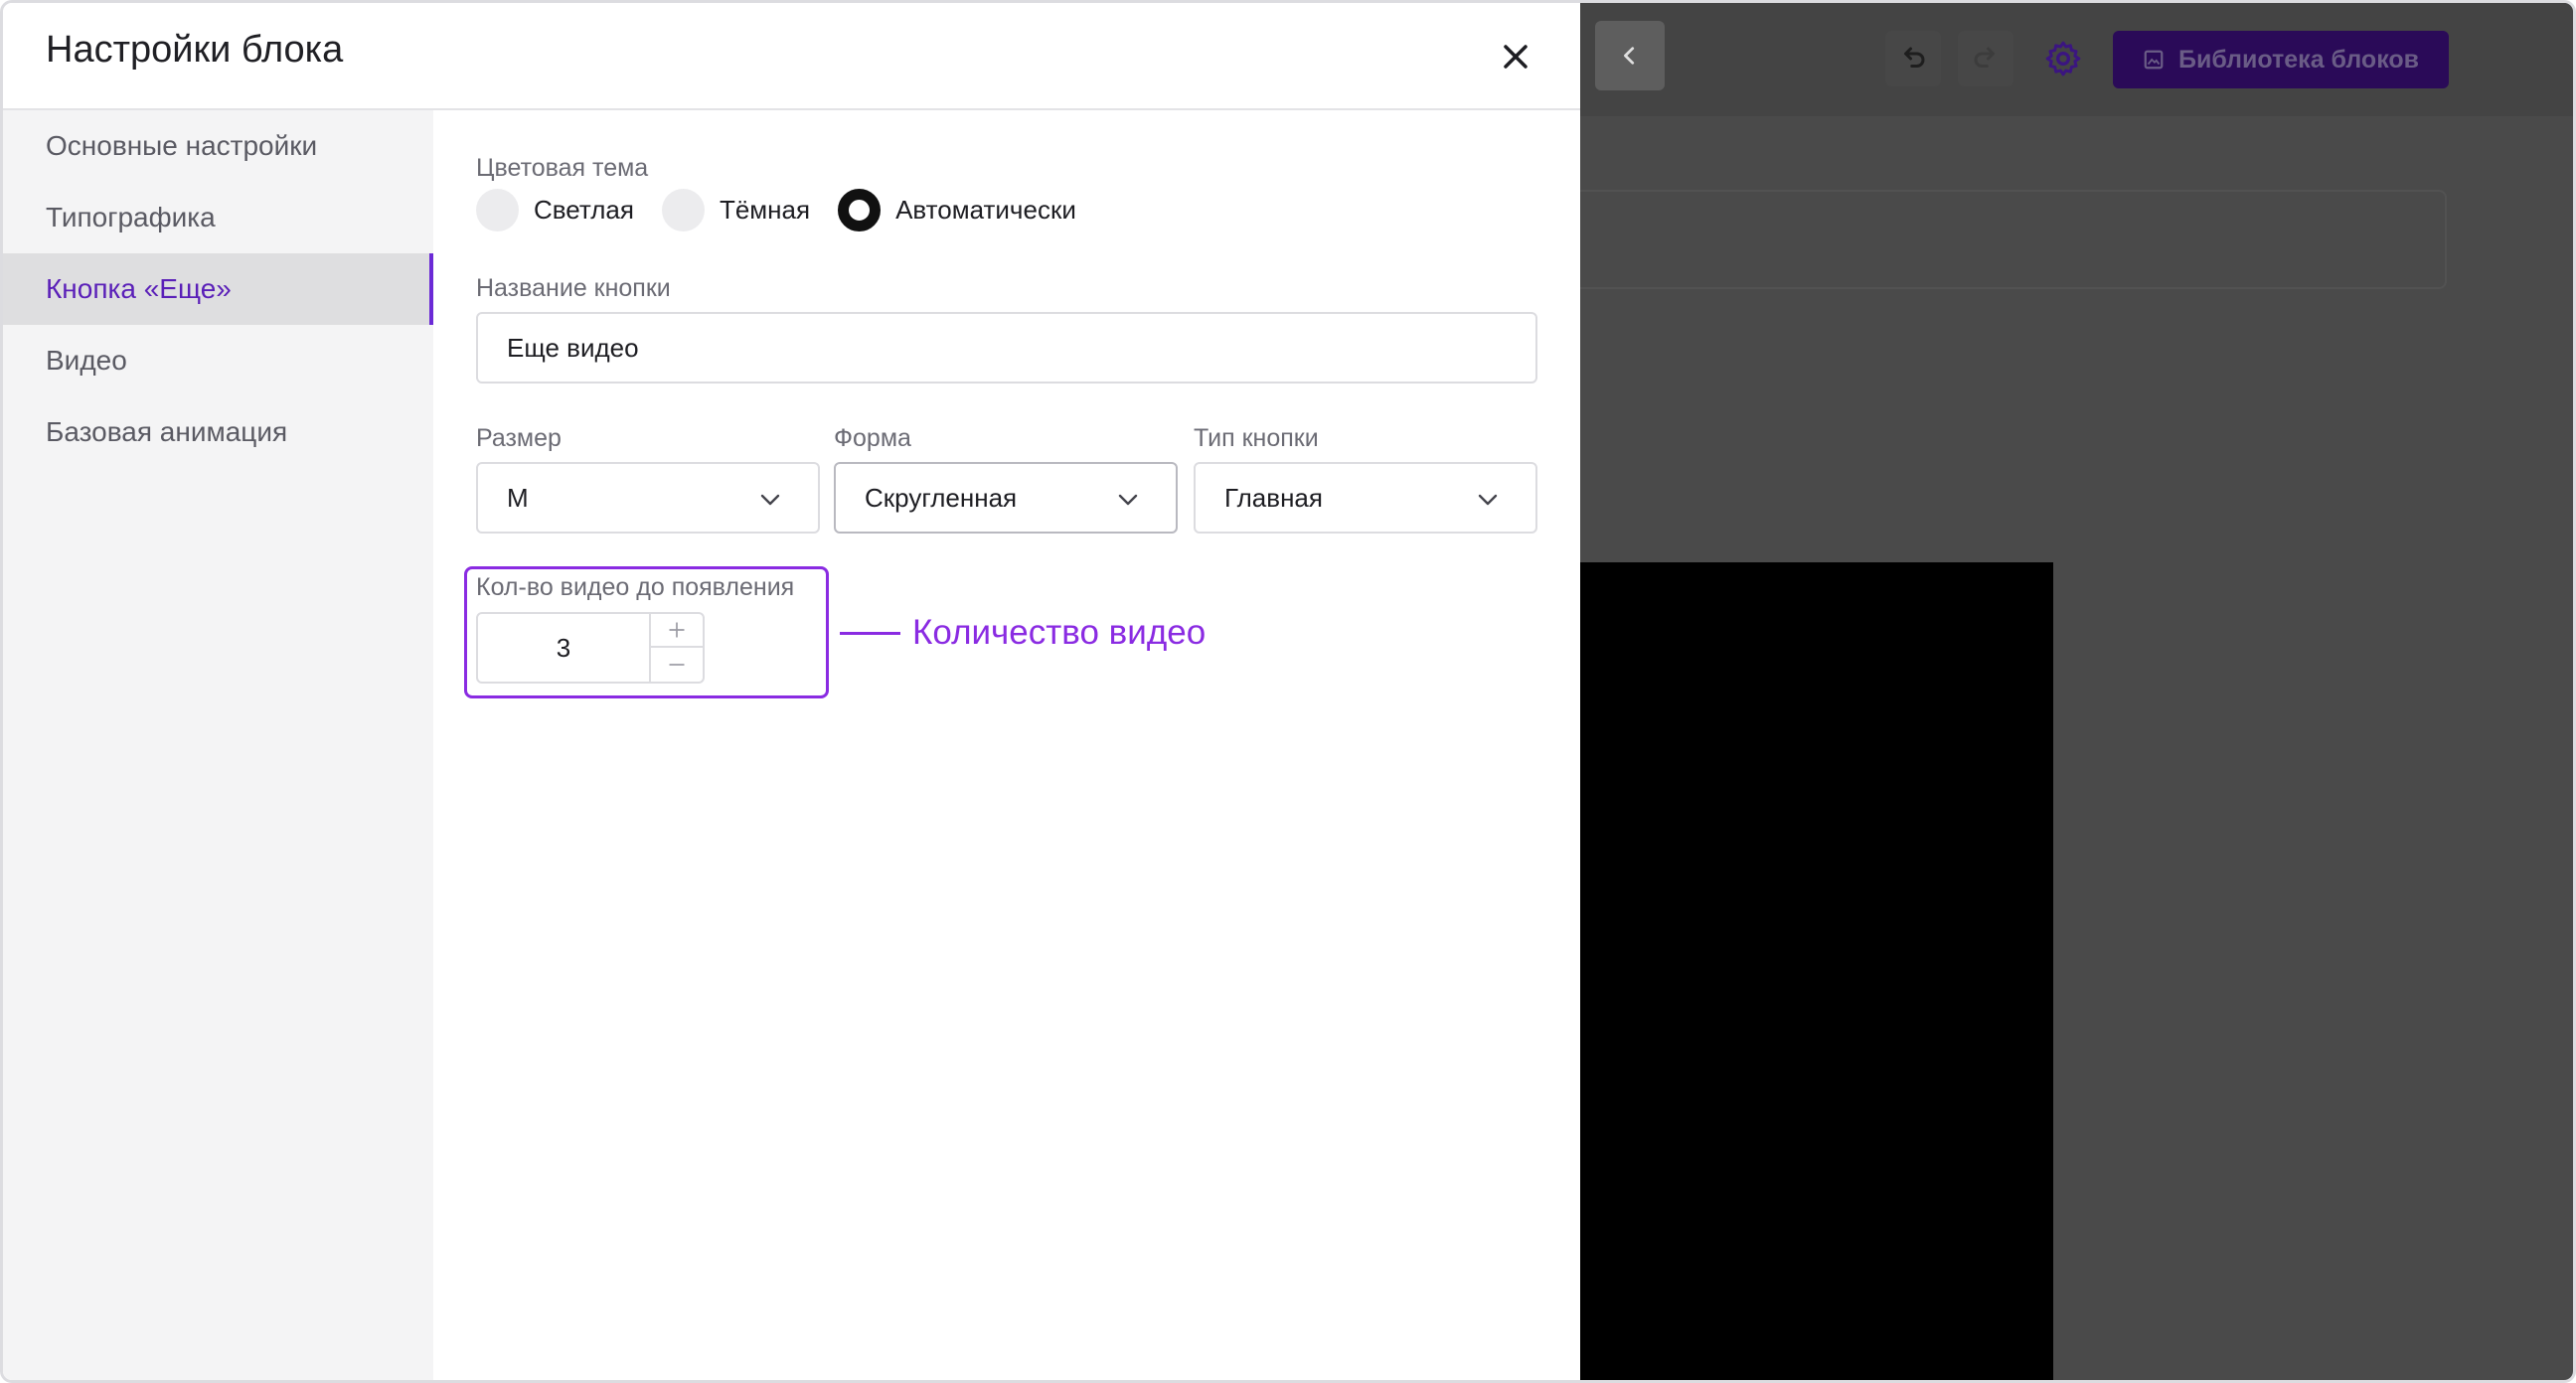 This screenshot has width=2576, height=1383. I want to click on redo-button, so click(1985, 59).